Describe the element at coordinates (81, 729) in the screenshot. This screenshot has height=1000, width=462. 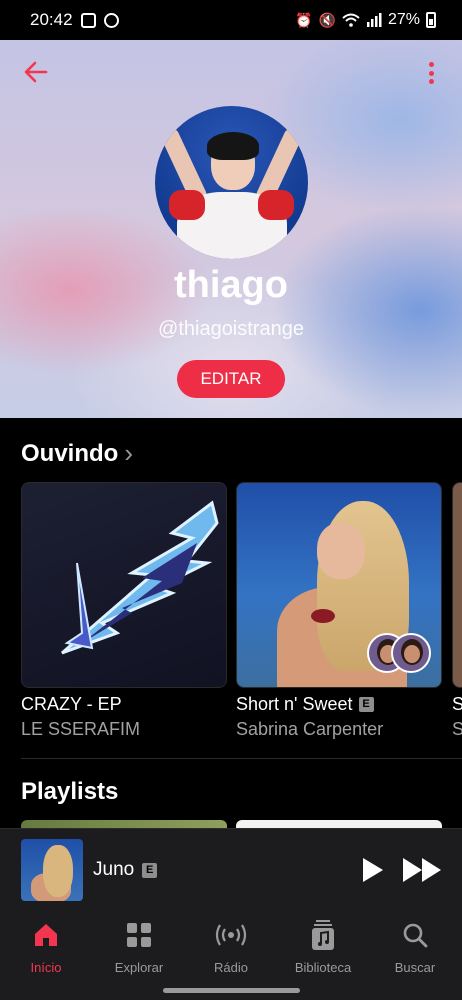
I see `album-artist: LE SSERAFIM` at that location.